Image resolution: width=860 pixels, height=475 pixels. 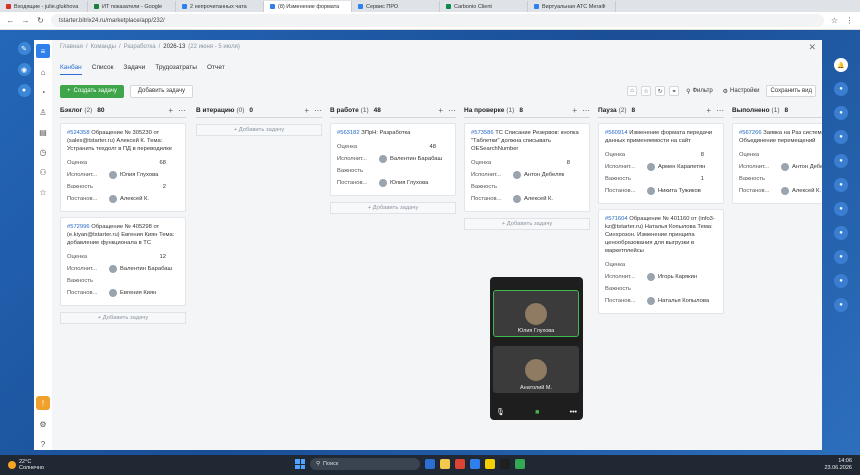 What do you see at coordinates (220, 6) in the screenshot?
I see `browser-tab: 2 непрочитанных чата` at bounding box center [220, 6].